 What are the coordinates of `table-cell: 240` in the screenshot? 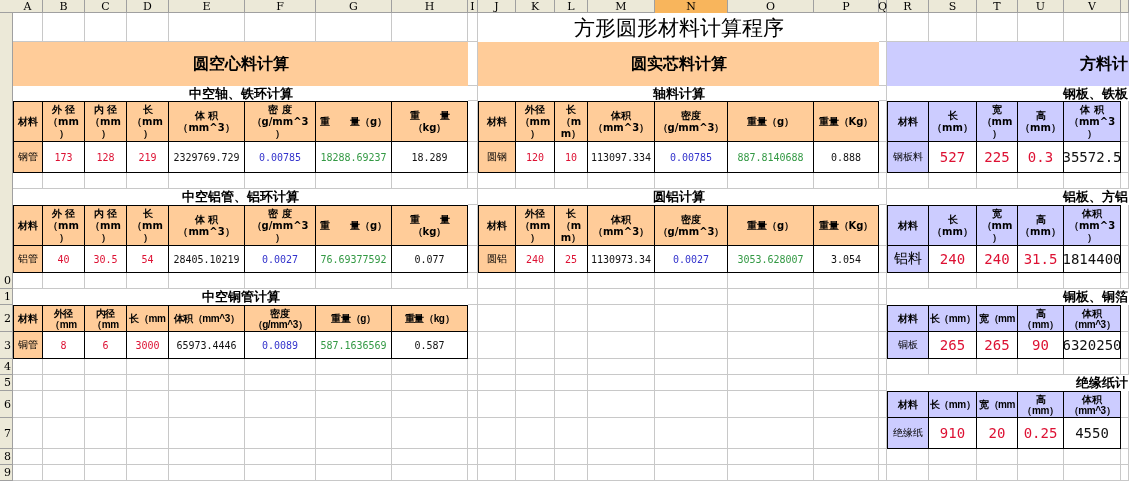 It's located at (997, 259).